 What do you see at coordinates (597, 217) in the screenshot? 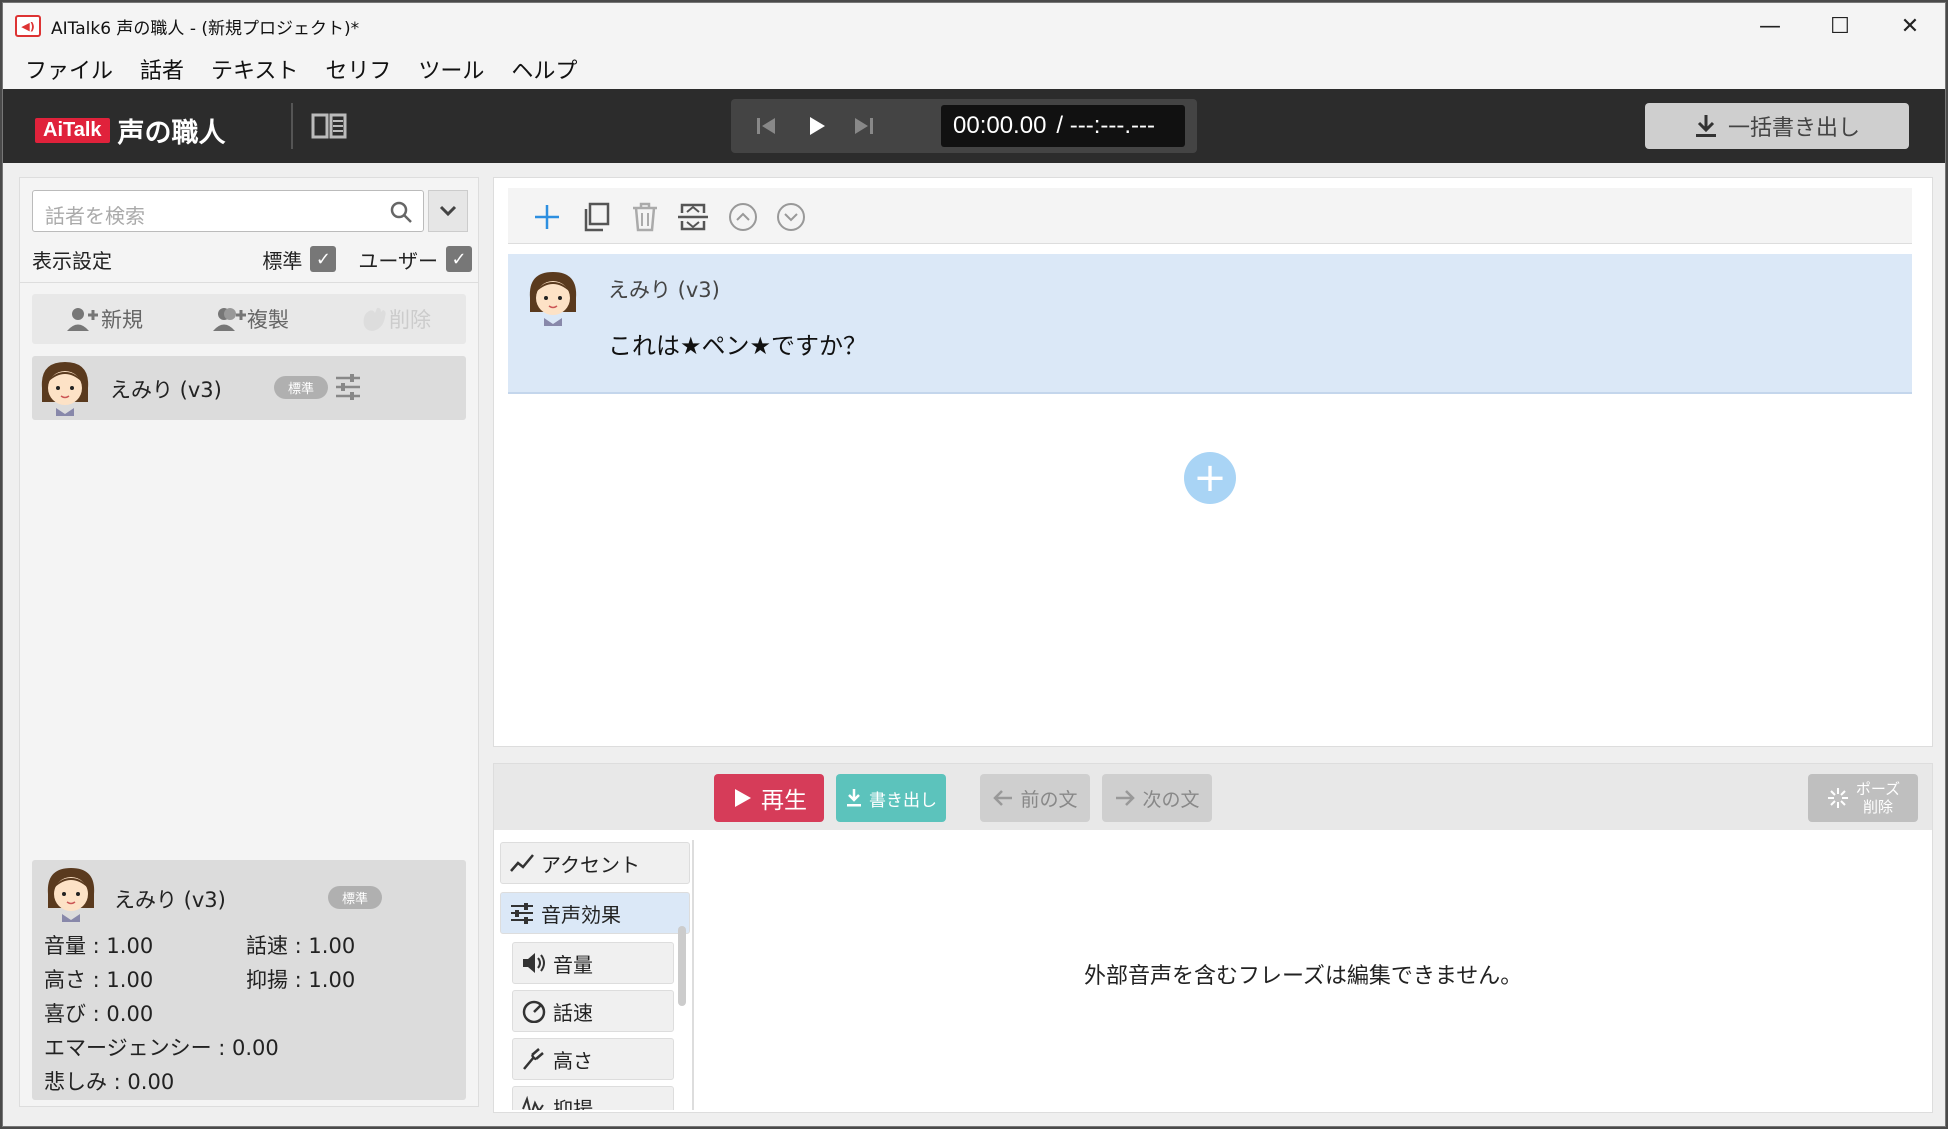
I see `copy-icon` at bounding box center [597, 217].